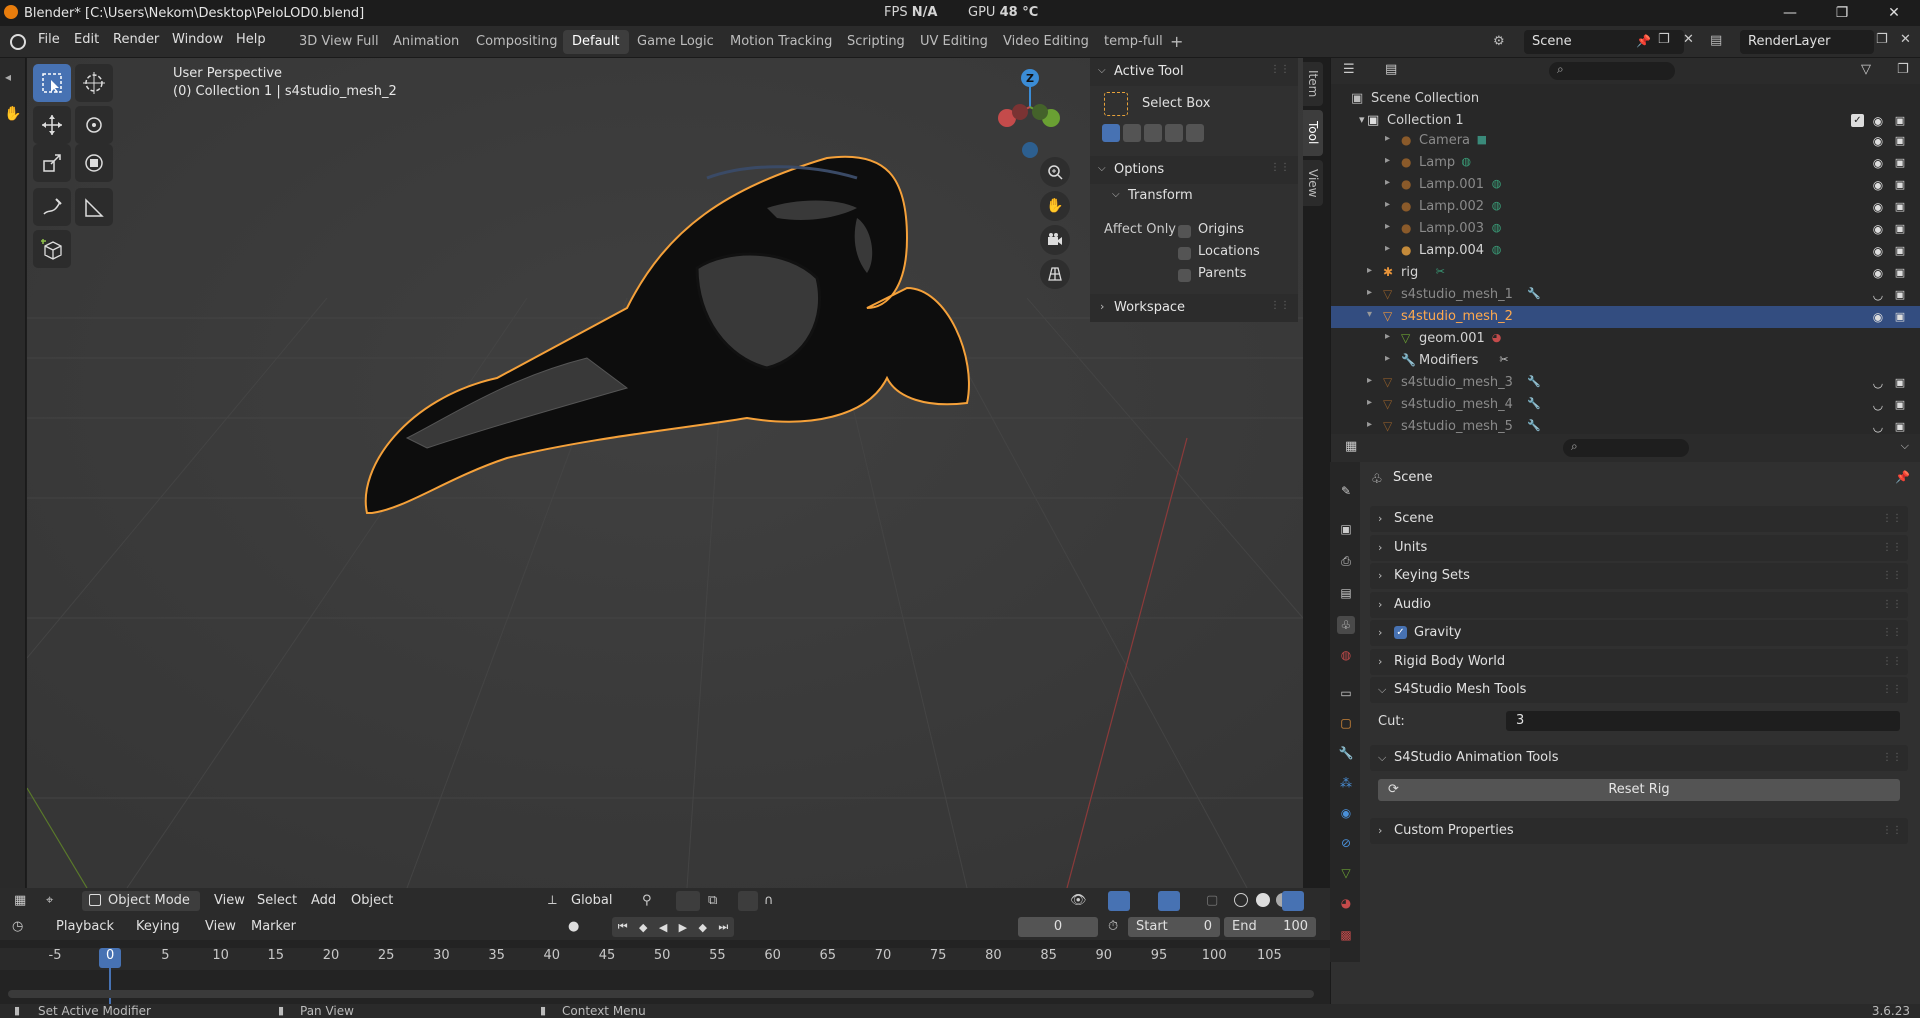 This screenshot has height=1018, width=1920. What do you see at coordinates (1194, 72) in the screenshot?
I see `active-tool-section: ⌵ Active Tool ⋮⋮` at bounding box center [1194, 72].